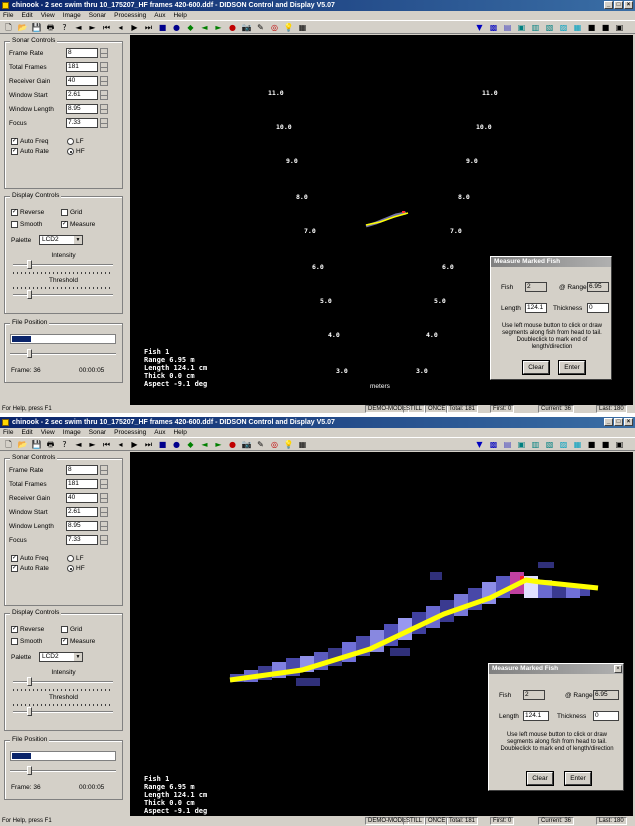 Image resolution: width=635 pixels, height=826 pixels. Describe the element at coordinates (288, 27) in the screenshot. I see `bulb-icon: 💡` at that location.